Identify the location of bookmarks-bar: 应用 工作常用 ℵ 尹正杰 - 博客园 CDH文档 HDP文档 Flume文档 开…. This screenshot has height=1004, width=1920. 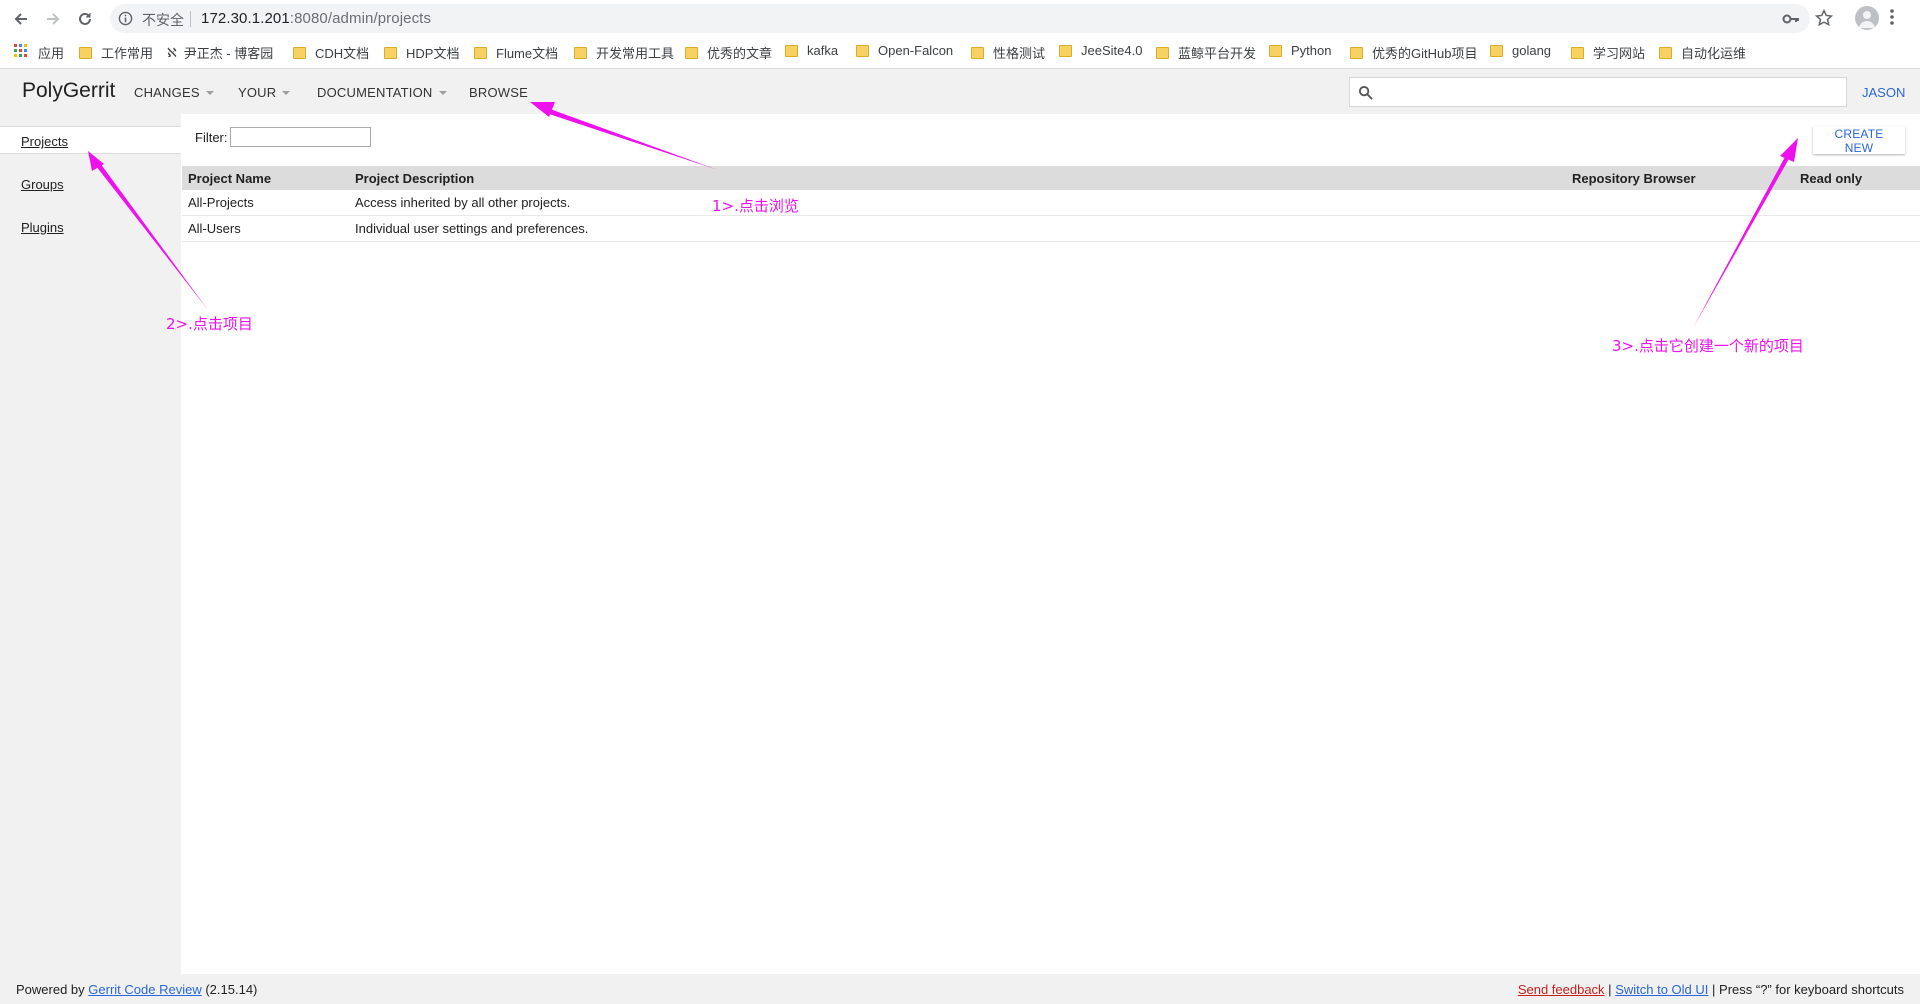
(960, 53).